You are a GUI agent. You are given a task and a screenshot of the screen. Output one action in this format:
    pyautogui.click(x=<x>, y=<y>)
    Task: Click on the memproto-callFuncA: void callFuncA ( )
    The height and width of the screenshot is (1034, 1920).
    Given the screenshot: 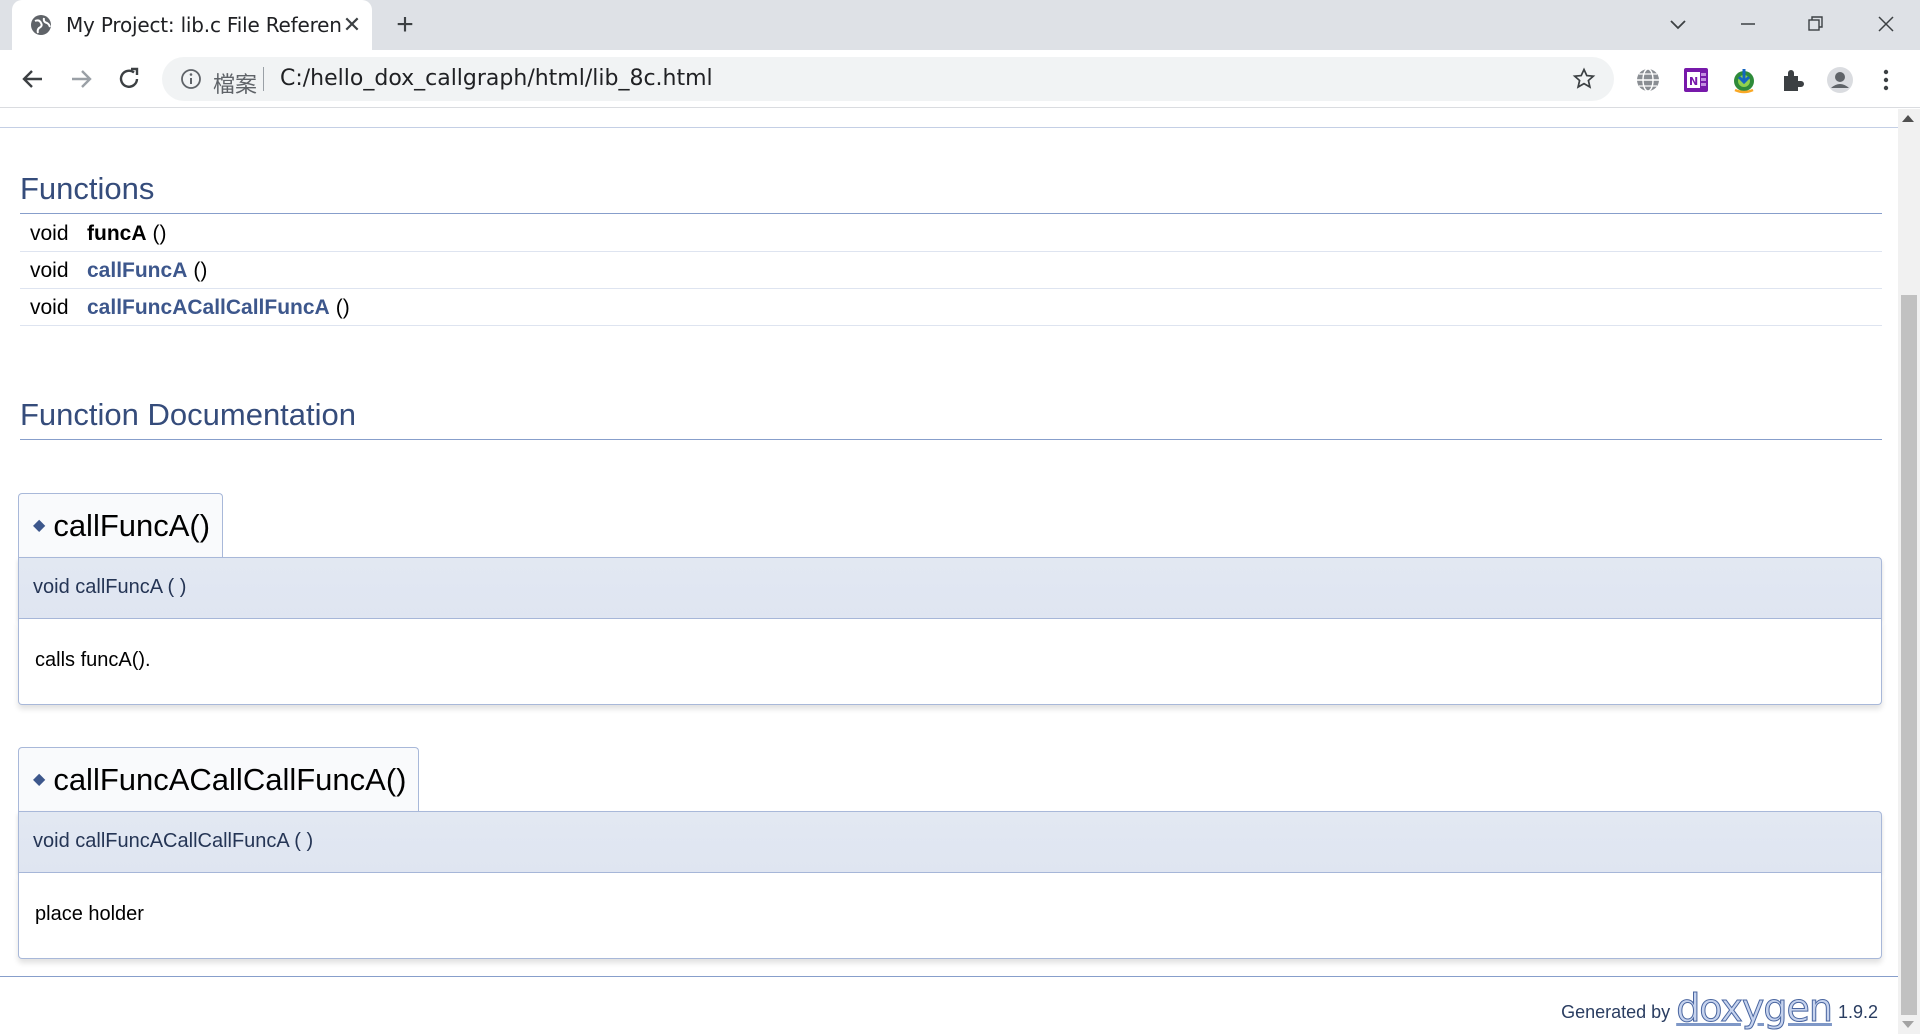 What is the action you would take?
    pyautogui.click(x=950, y=588)
    